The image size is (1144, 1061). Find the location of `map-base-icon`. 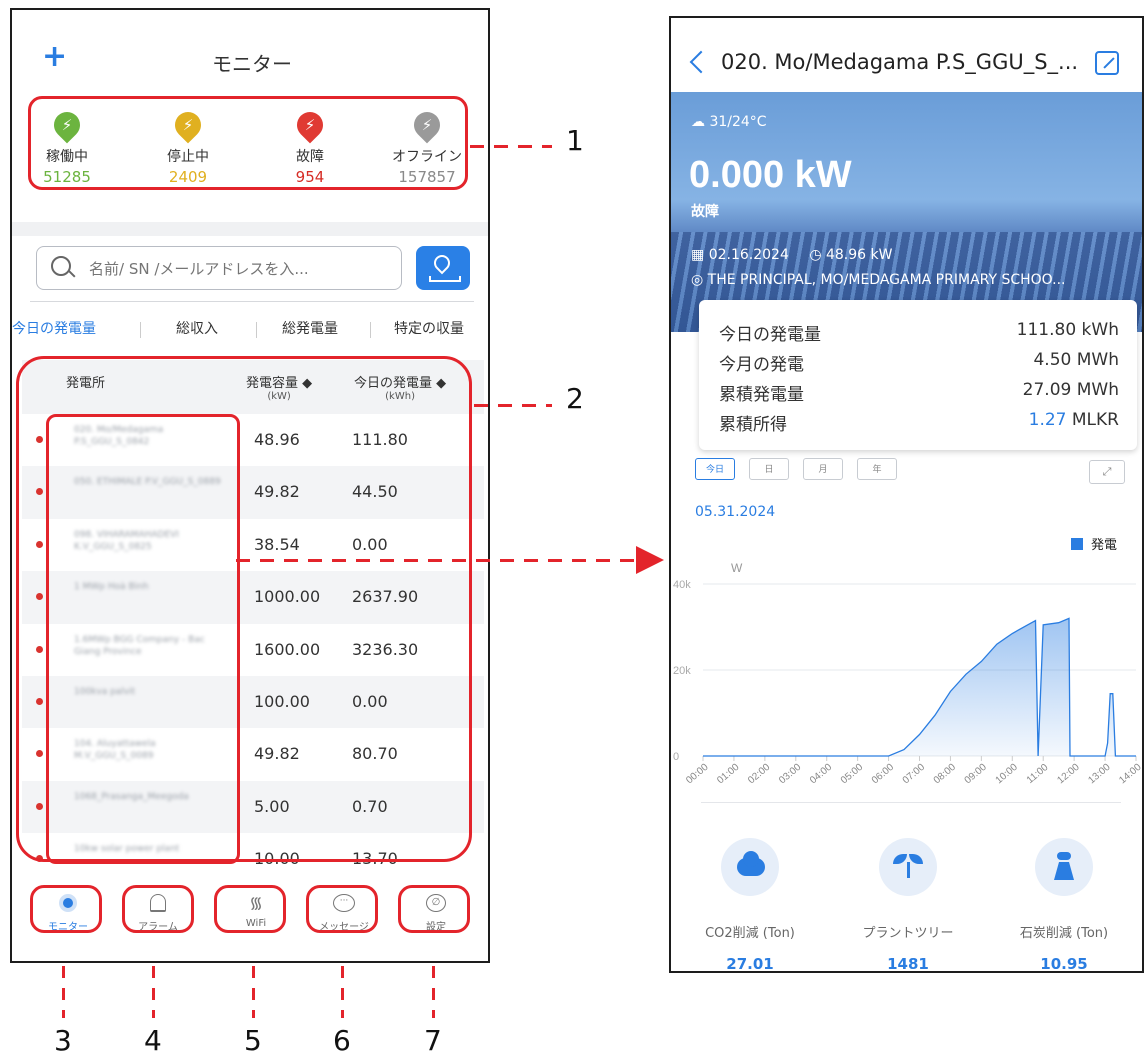

map-base-icon is located at coordinates (445, 279).